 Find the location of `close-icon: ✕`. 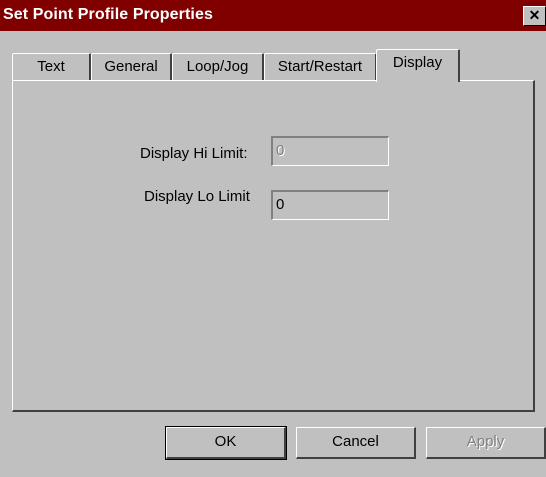

close-icon: ✕ is located at coordinates (534, 15).